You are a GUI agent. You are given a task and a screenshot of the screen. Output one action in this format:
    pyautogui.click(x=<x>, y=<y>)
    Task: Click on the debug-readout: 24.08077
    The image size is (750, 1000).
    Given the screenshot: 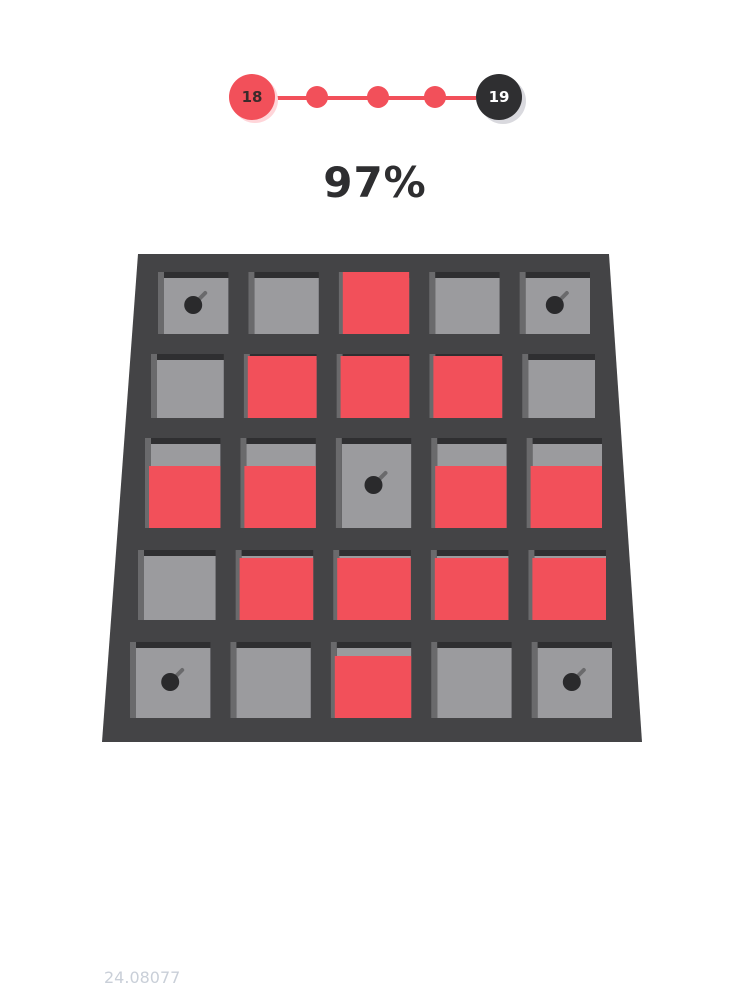 What is the action you would take?
    pyautogui.click(x=142, y=977)
    